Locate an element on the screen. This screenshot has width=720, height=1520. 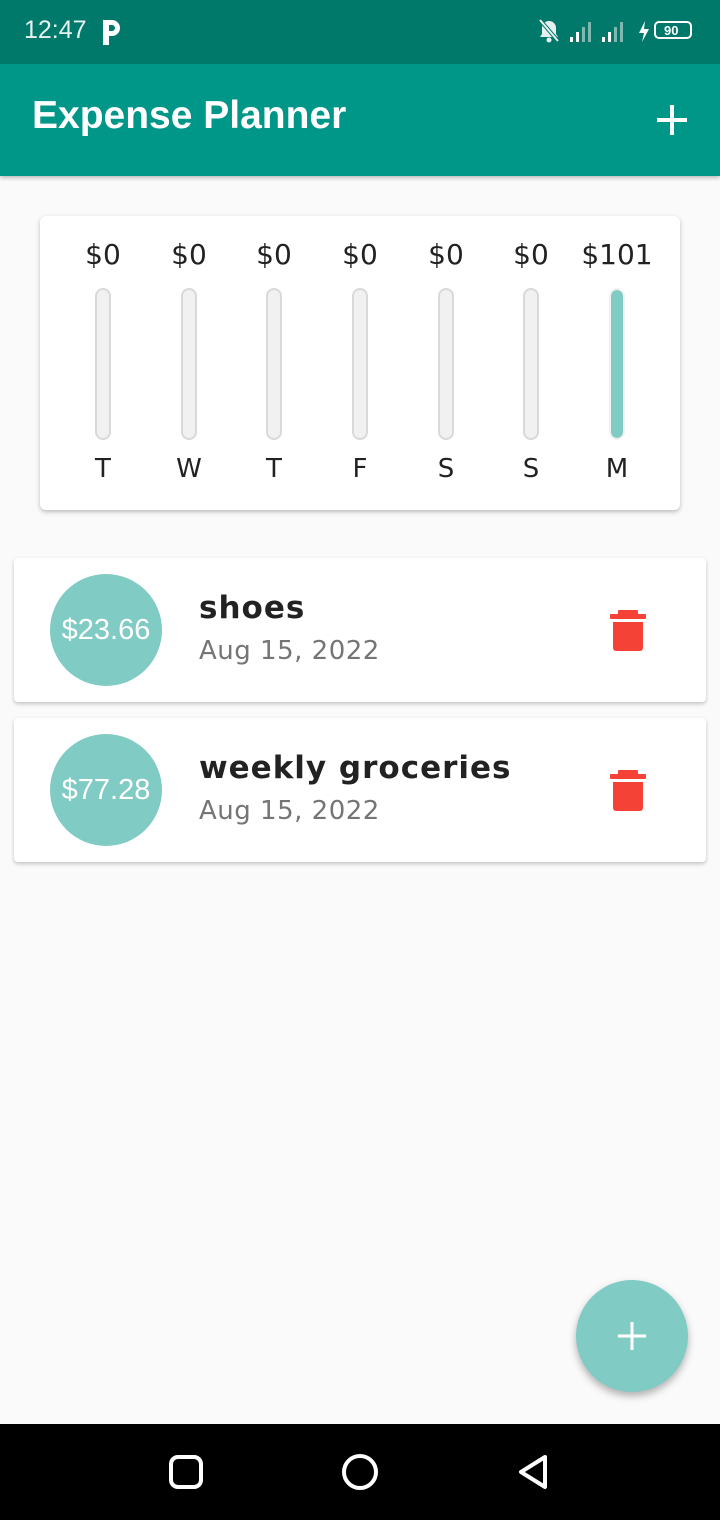
transaction-amount: $77.28 is located at coordinates (106, 790).